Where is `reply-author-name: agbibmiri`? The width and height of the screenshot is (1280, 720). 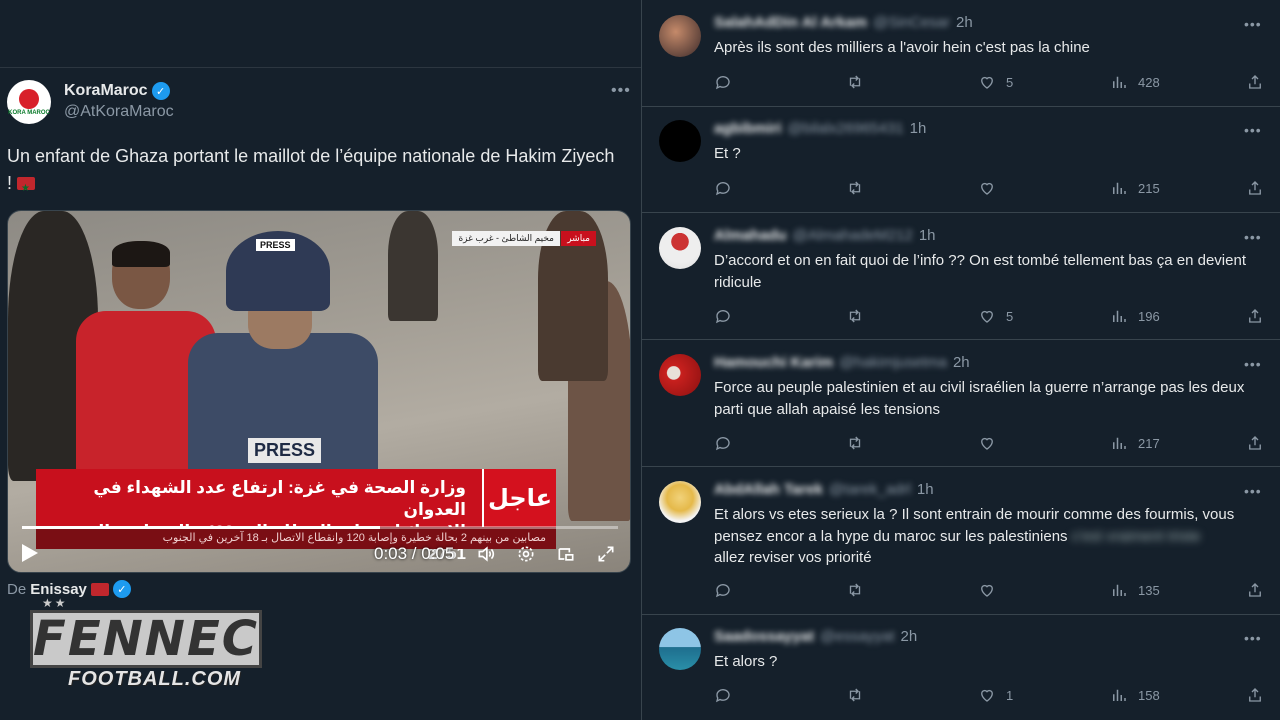 reply-author-name: agbibmiri is located at coordinates (748, 128).